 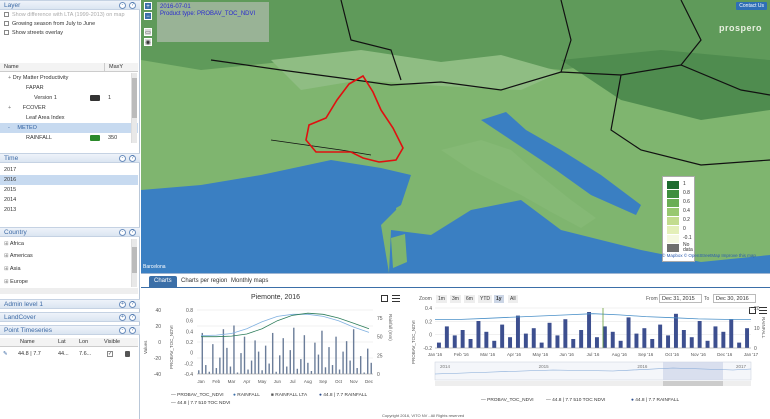 What do you see at coordinates (69, 190) in the screenshot?
I see `time-year-item: 2015` at bounding box center [69, 190].